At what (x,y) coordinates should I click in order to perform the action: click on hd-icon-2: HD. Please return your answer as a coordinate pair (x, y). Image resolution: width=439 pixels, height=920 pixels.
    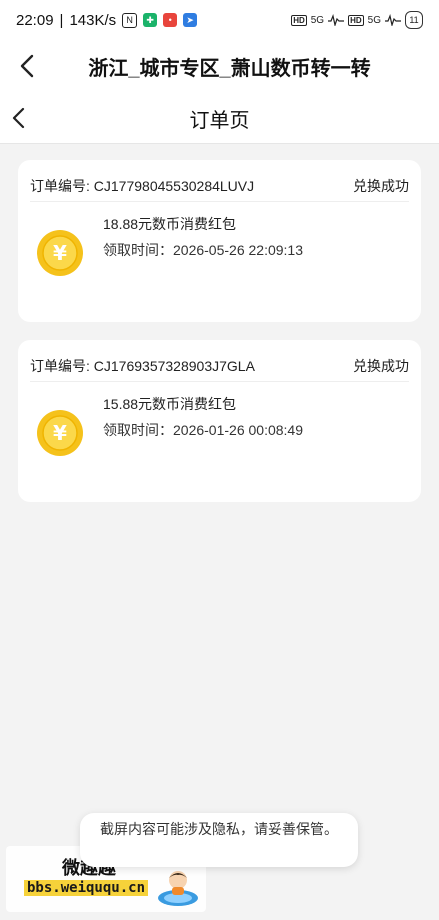
    Looking at the image, I should click on (356, 20).